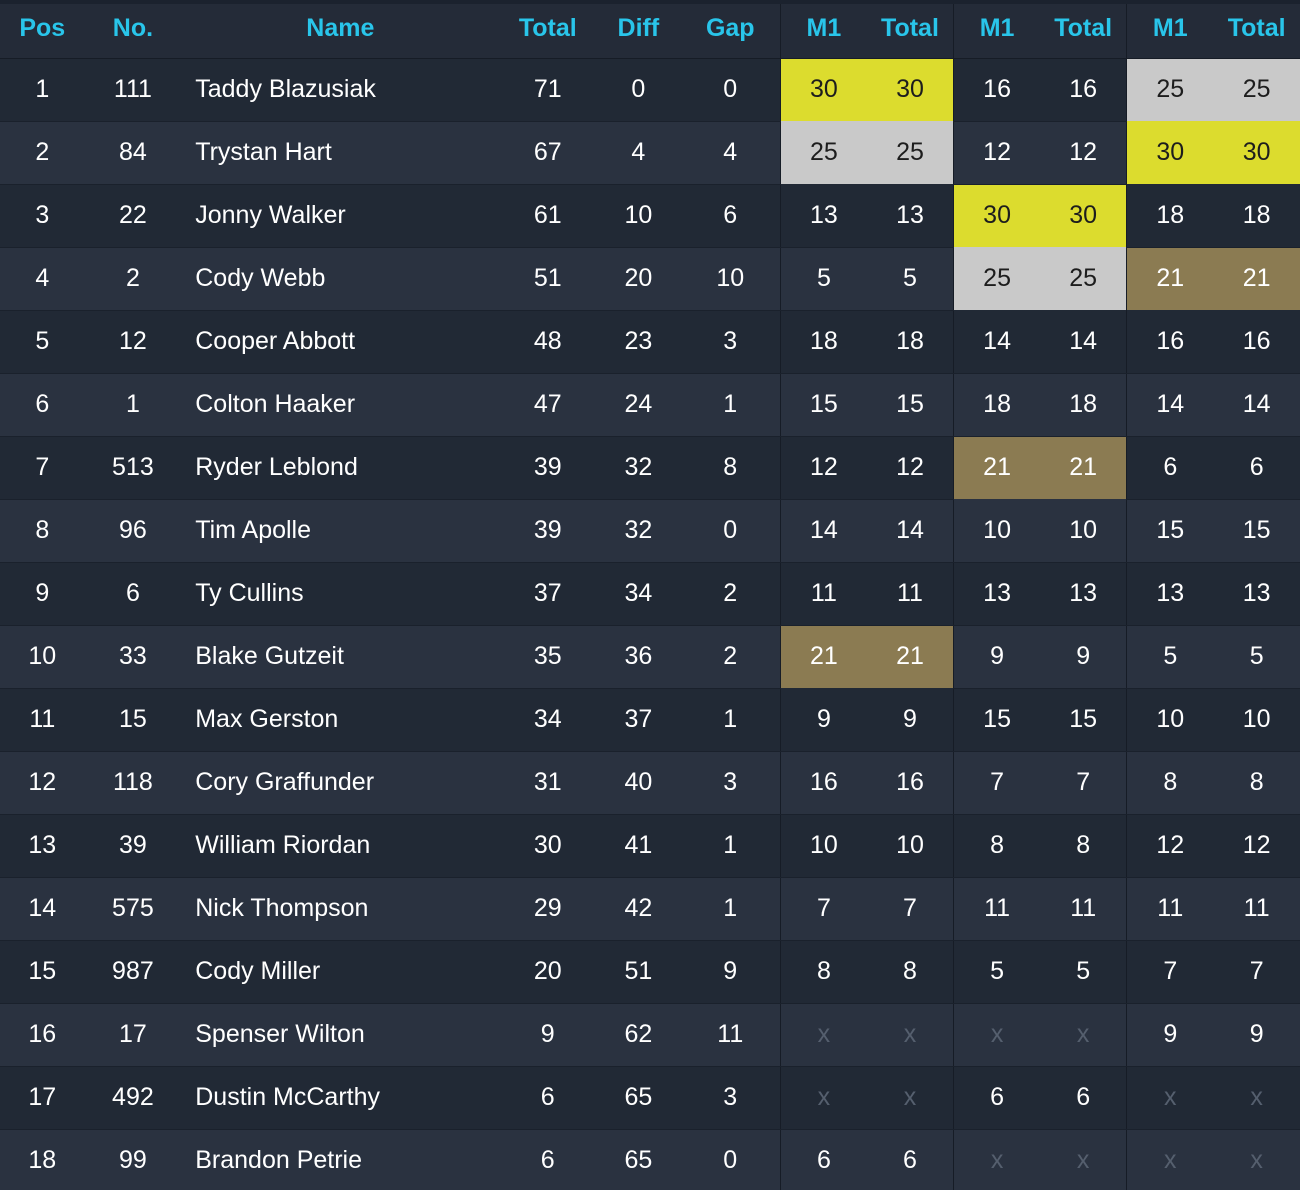 This screenshot has width=1300, height=1190. Describe the element at coordinates (650, 846) in the screenshot. I see `table-row: 13 39 William Riordan 30 41 1 10 10 8 8 12 12` at that location.